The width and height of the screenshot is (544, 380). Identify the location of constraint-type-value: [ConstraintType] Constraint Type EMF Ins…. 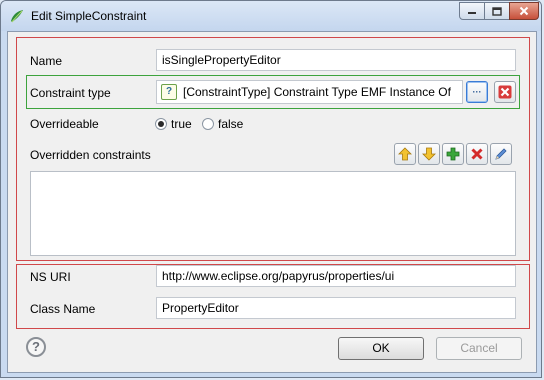
(317, 92).